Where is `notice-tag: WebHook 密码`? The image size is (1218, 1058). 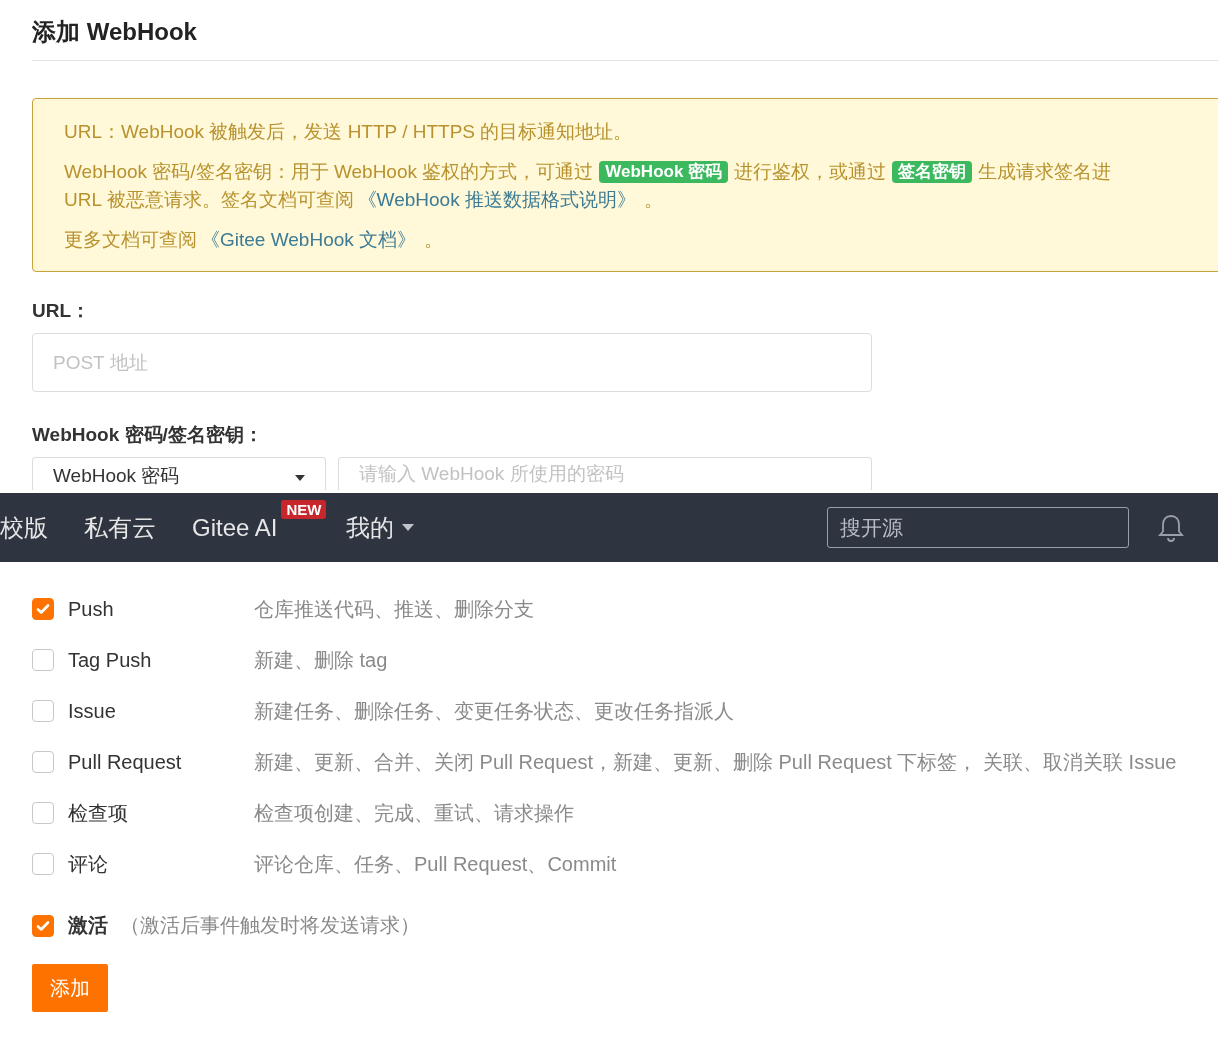 notice-tag: WebHook 密码 is located at coordinates (664, 172).